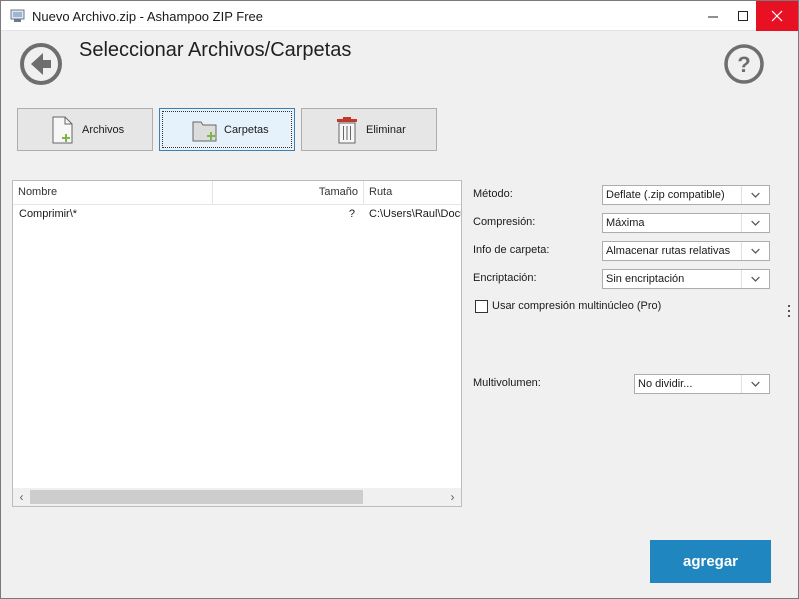 The width and height of the screenshot is (799, 599). Describe the element at coordinates (665, 195) in the screenshot. I see `metodo-value: Deflate (.zip compatible)` at that location.